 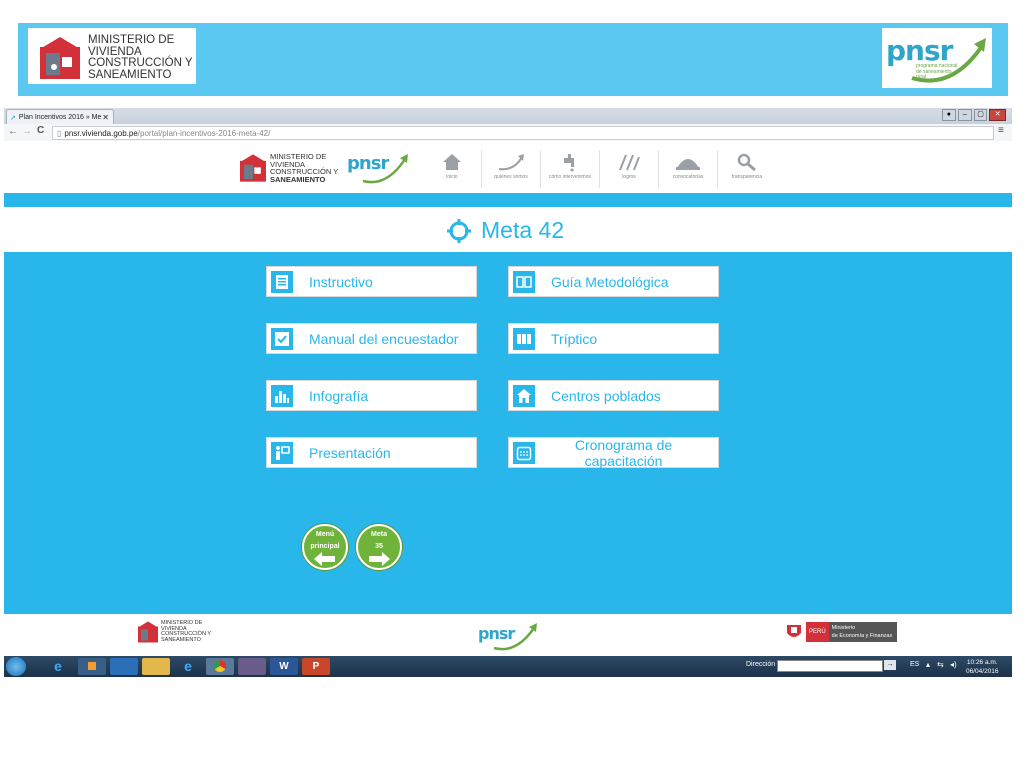 What do you see at coordinates (914, 664) in the screenshot?
I see `language-indicator: ES` at bounding box center [914, 664].